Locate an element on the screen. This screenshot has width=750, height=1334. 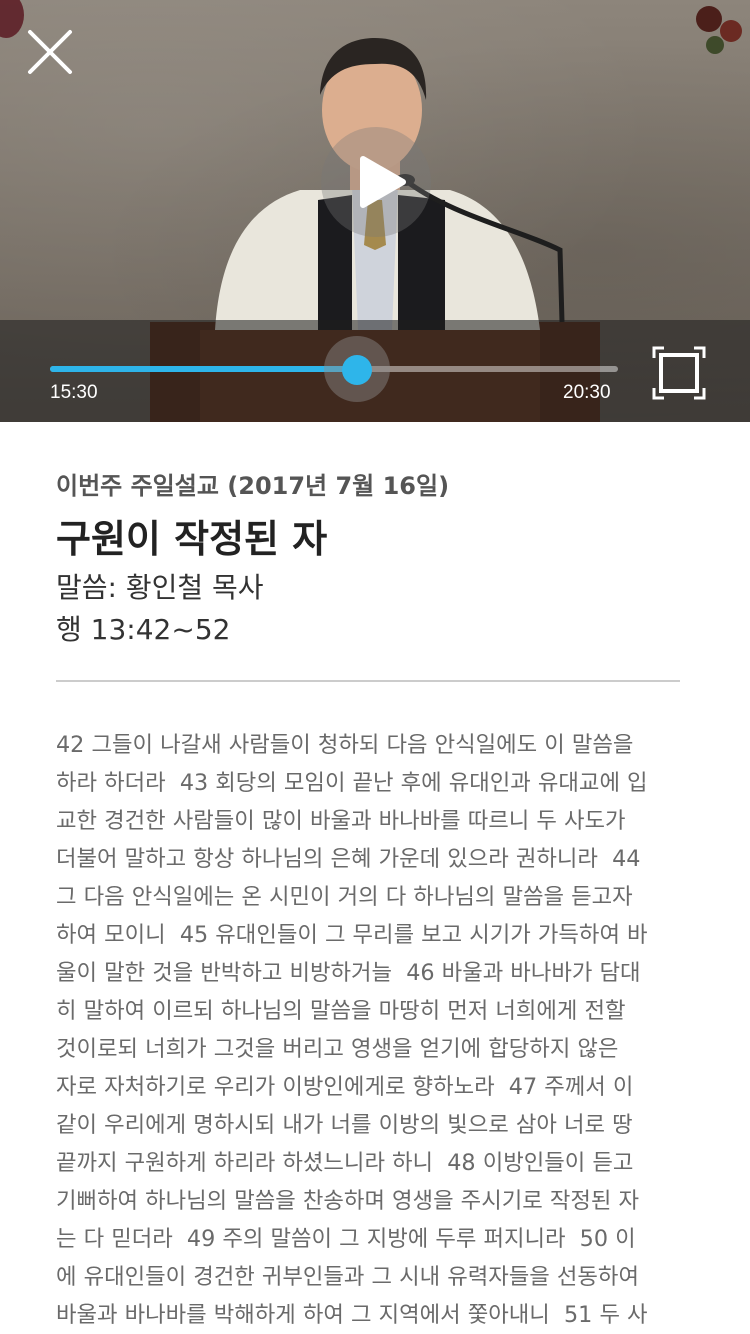
player-controls: 15:30 20:30 is located at coordinates (375, 371).